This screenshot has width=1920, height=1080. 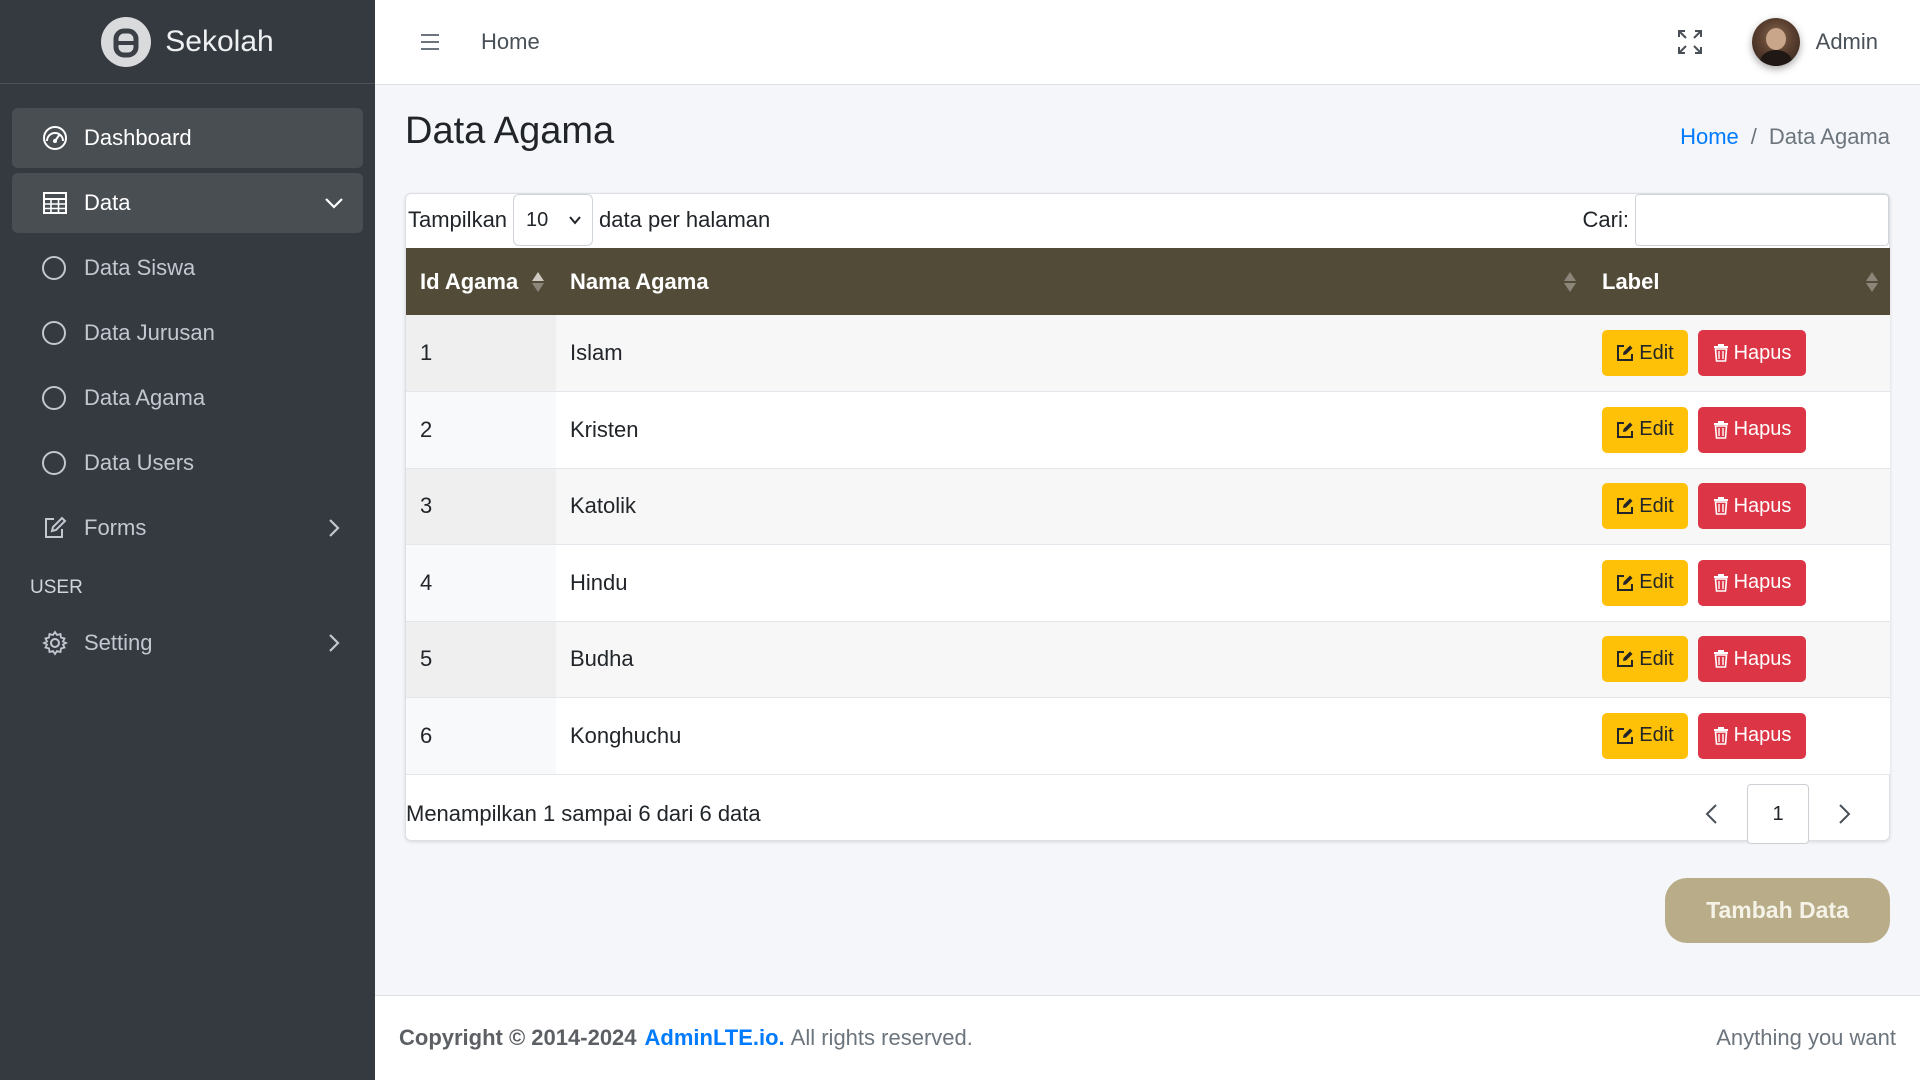 I want to click on cell-id: 1, so click(x=481, y=353).